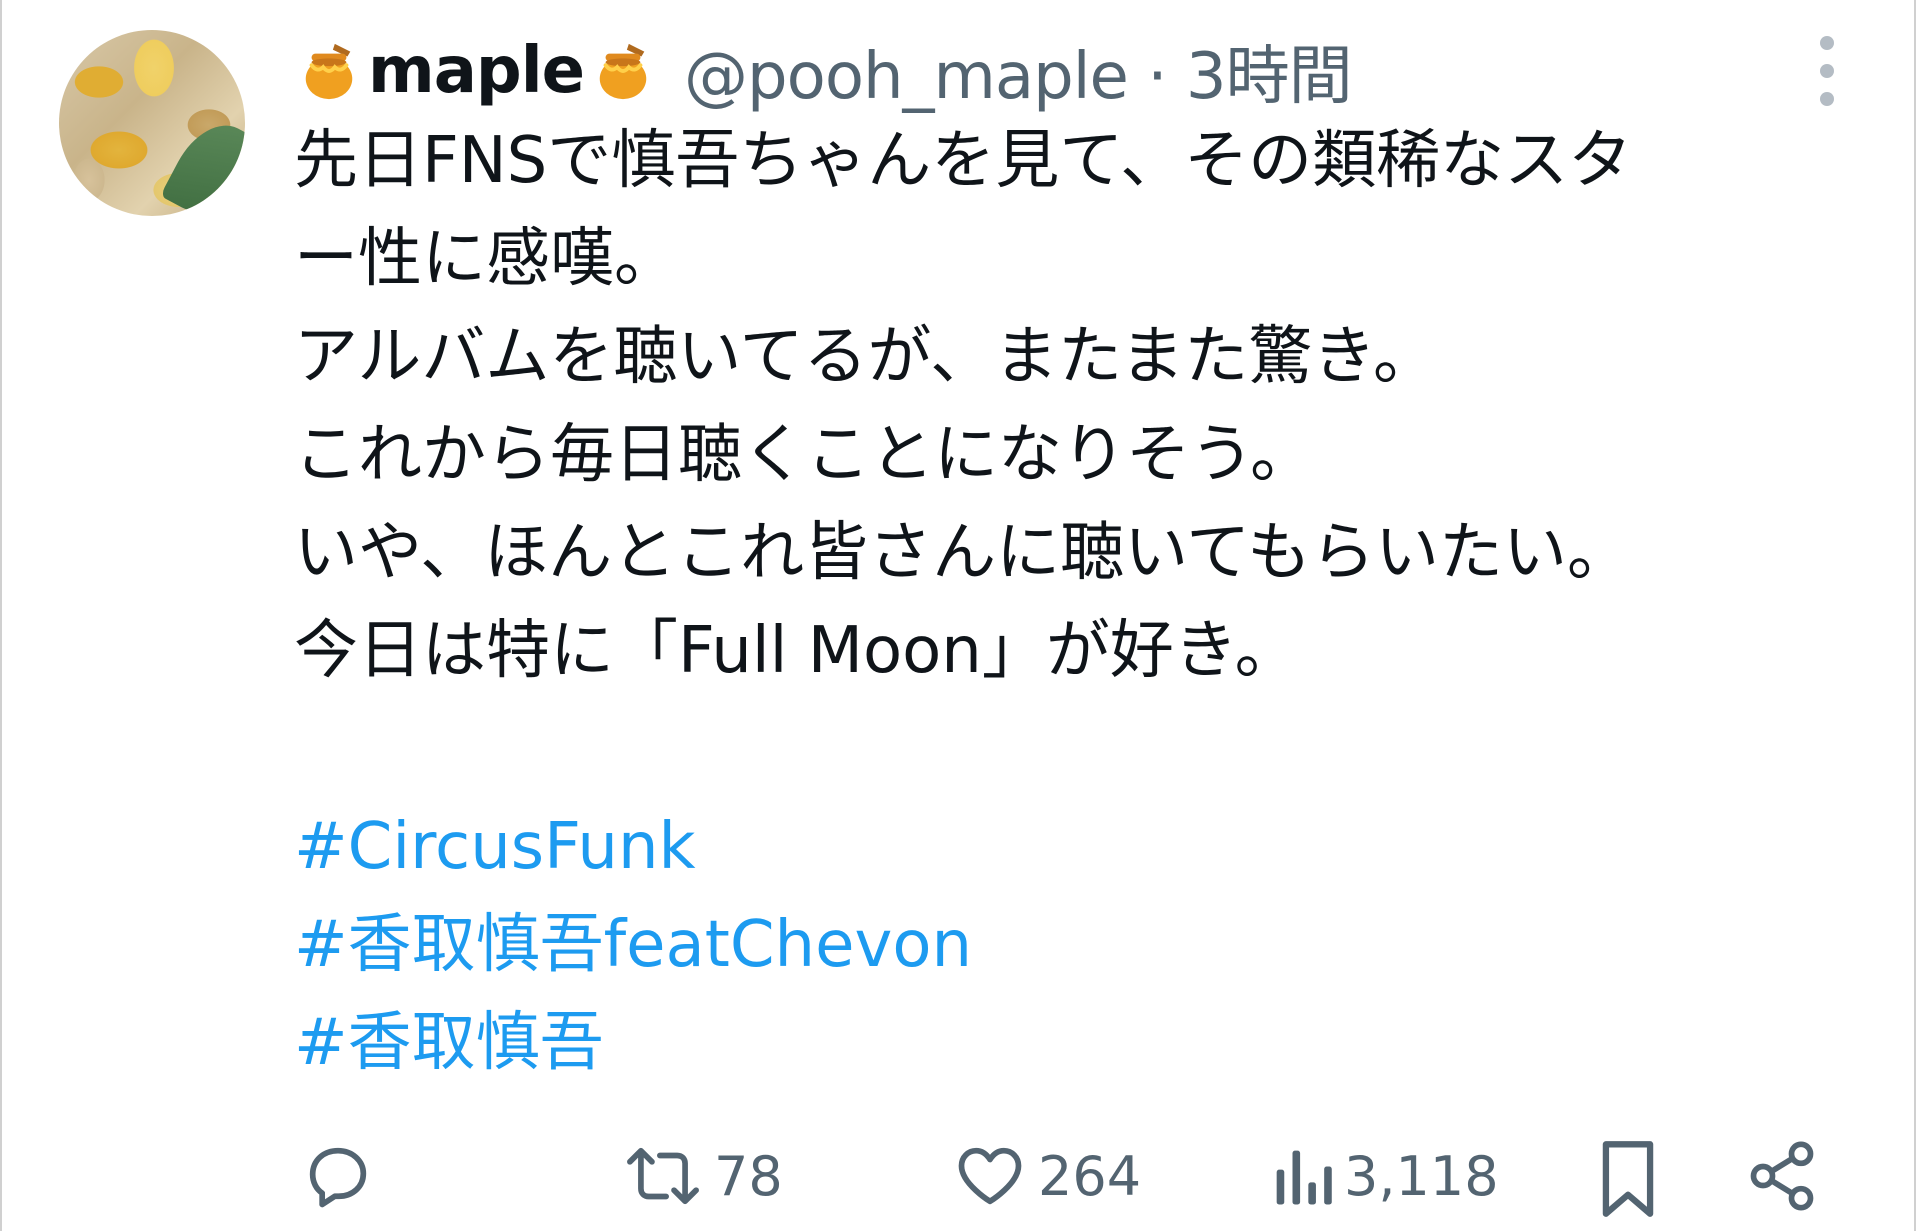 The width and height of the screenshot is (1920, 1231). I want to click on views-button: 3,118, so click(1384, 1176).